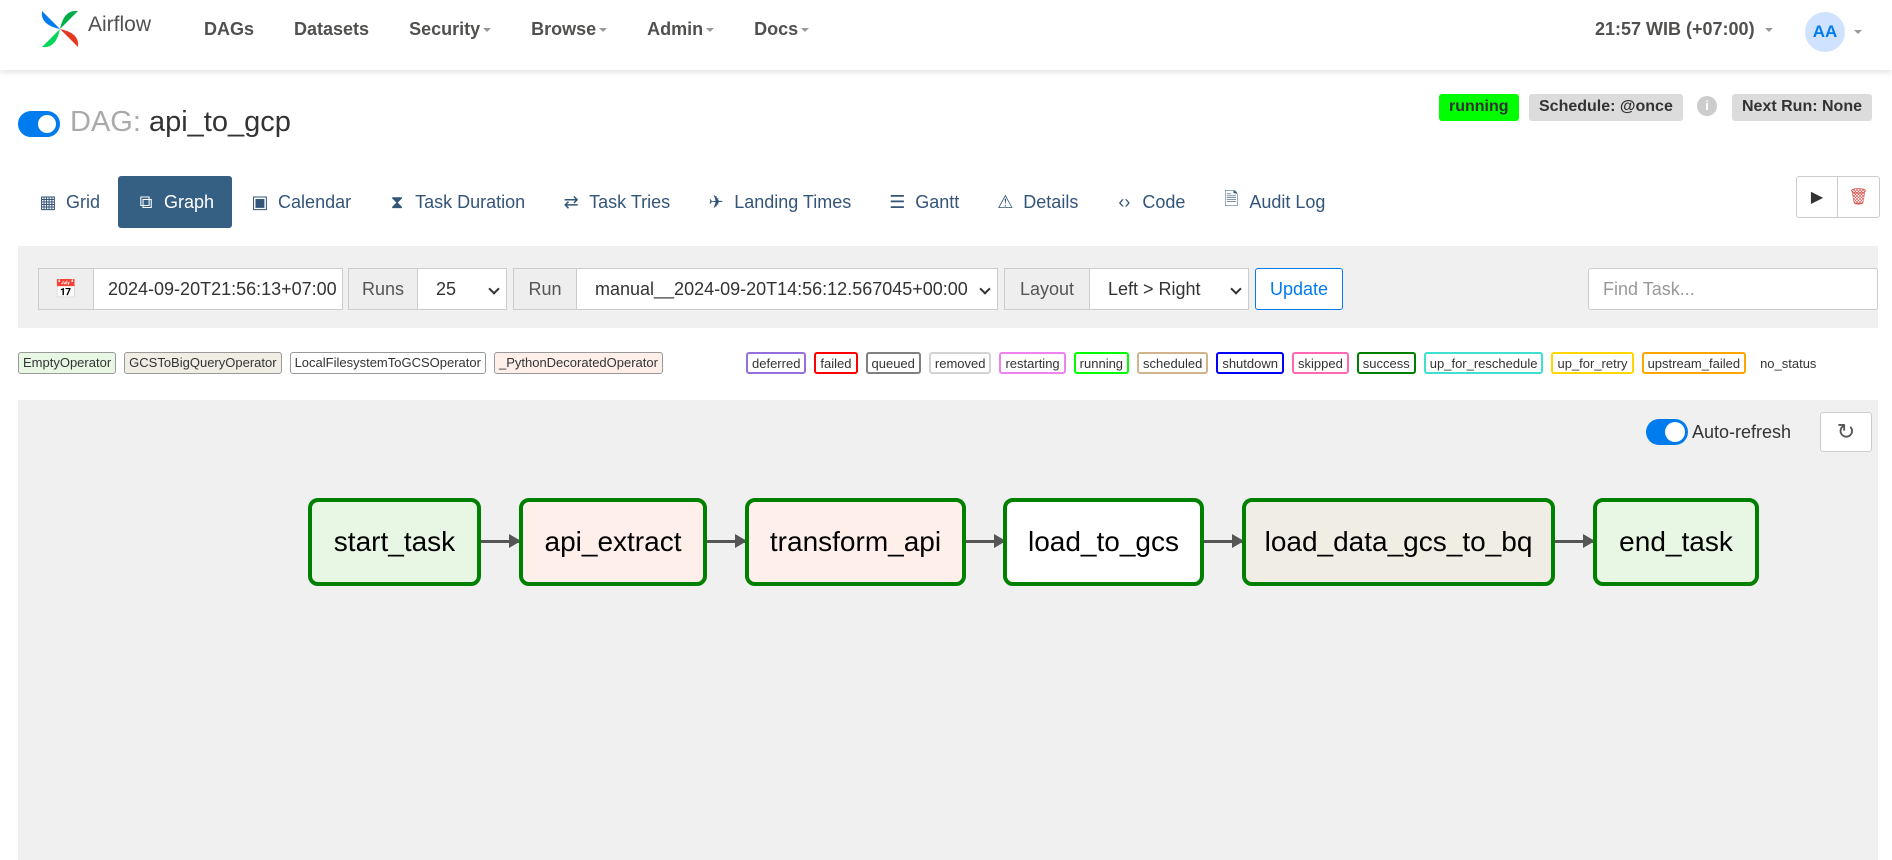 This screenshot has height=860, width=1892. What do you see at coordinates (1825, 32) in the screenshot?
I see `user-avatar: AA` at bounding box center [1825, 32].